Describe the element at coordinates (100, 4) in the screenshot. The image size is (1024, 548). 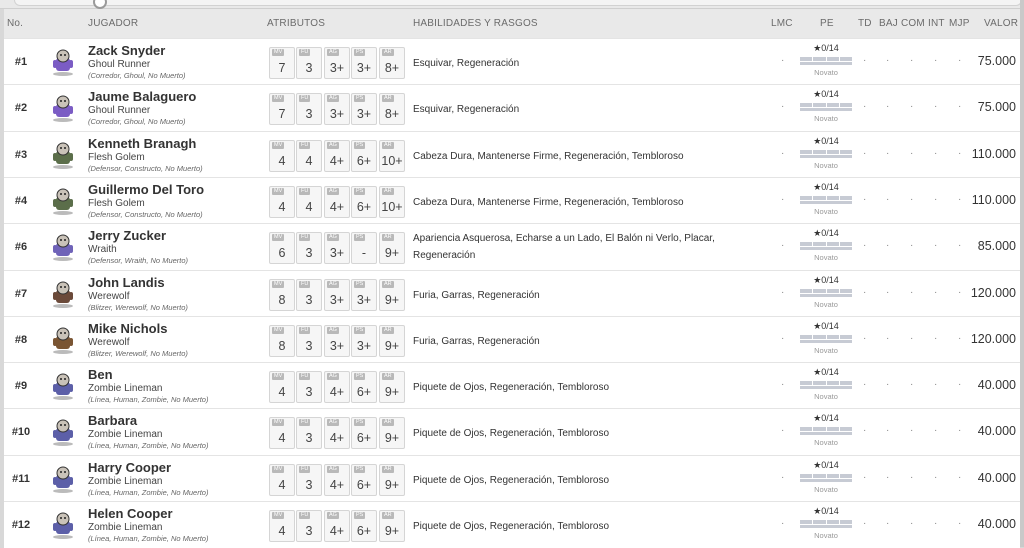
I see `top-scroll-handle` at that location.